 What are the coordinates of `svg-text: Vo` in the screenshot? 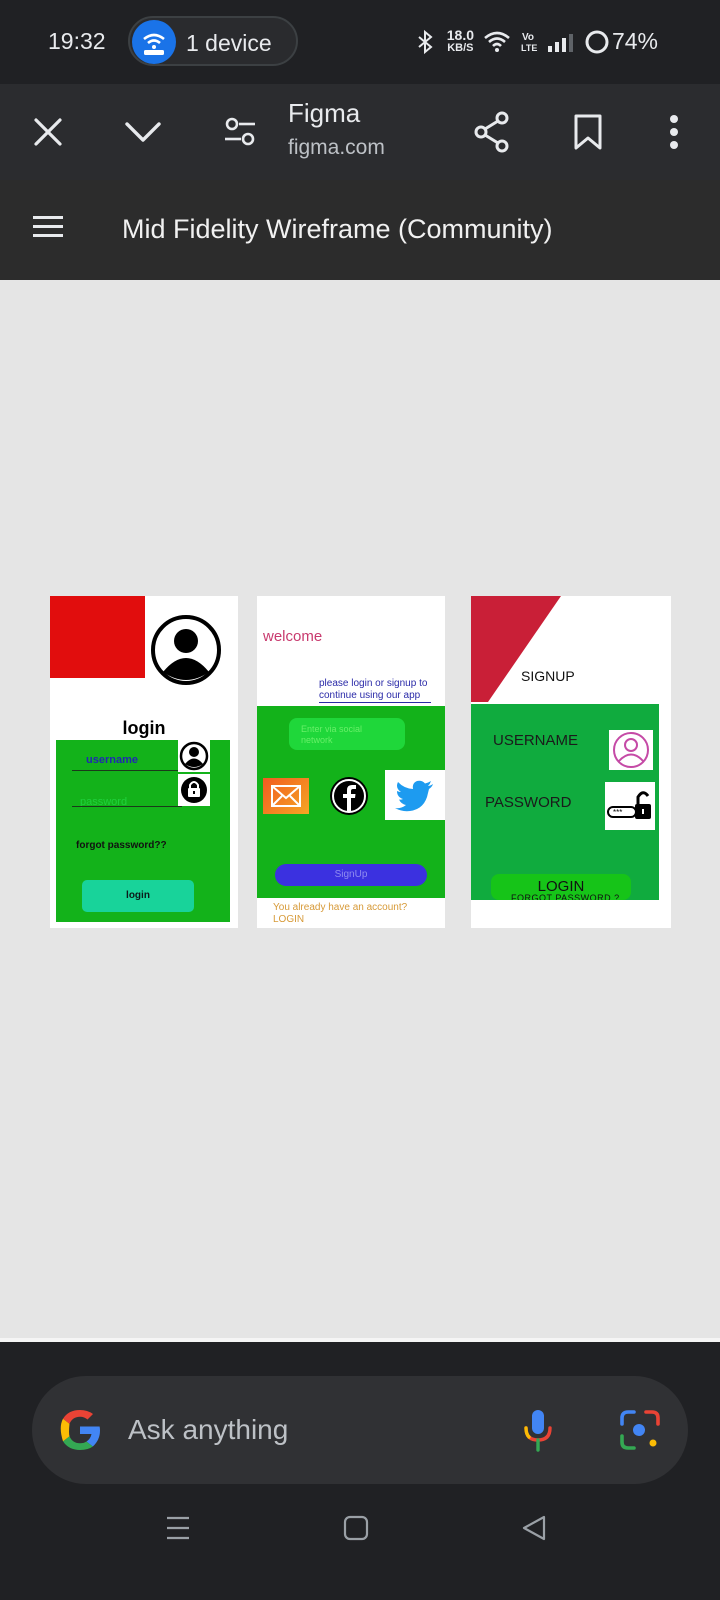 It's located at (528, 37).